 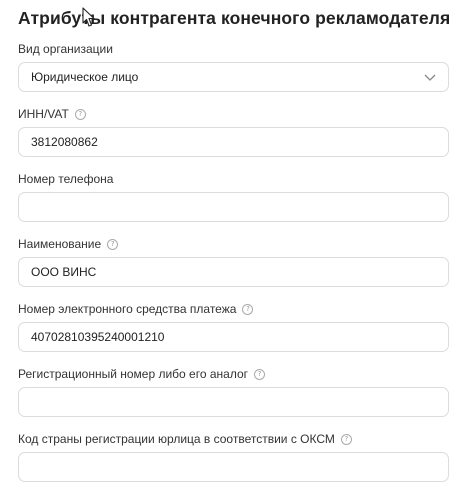 I want to click on org-type-select: Юридическое лицо, so click(x=233, y=77).